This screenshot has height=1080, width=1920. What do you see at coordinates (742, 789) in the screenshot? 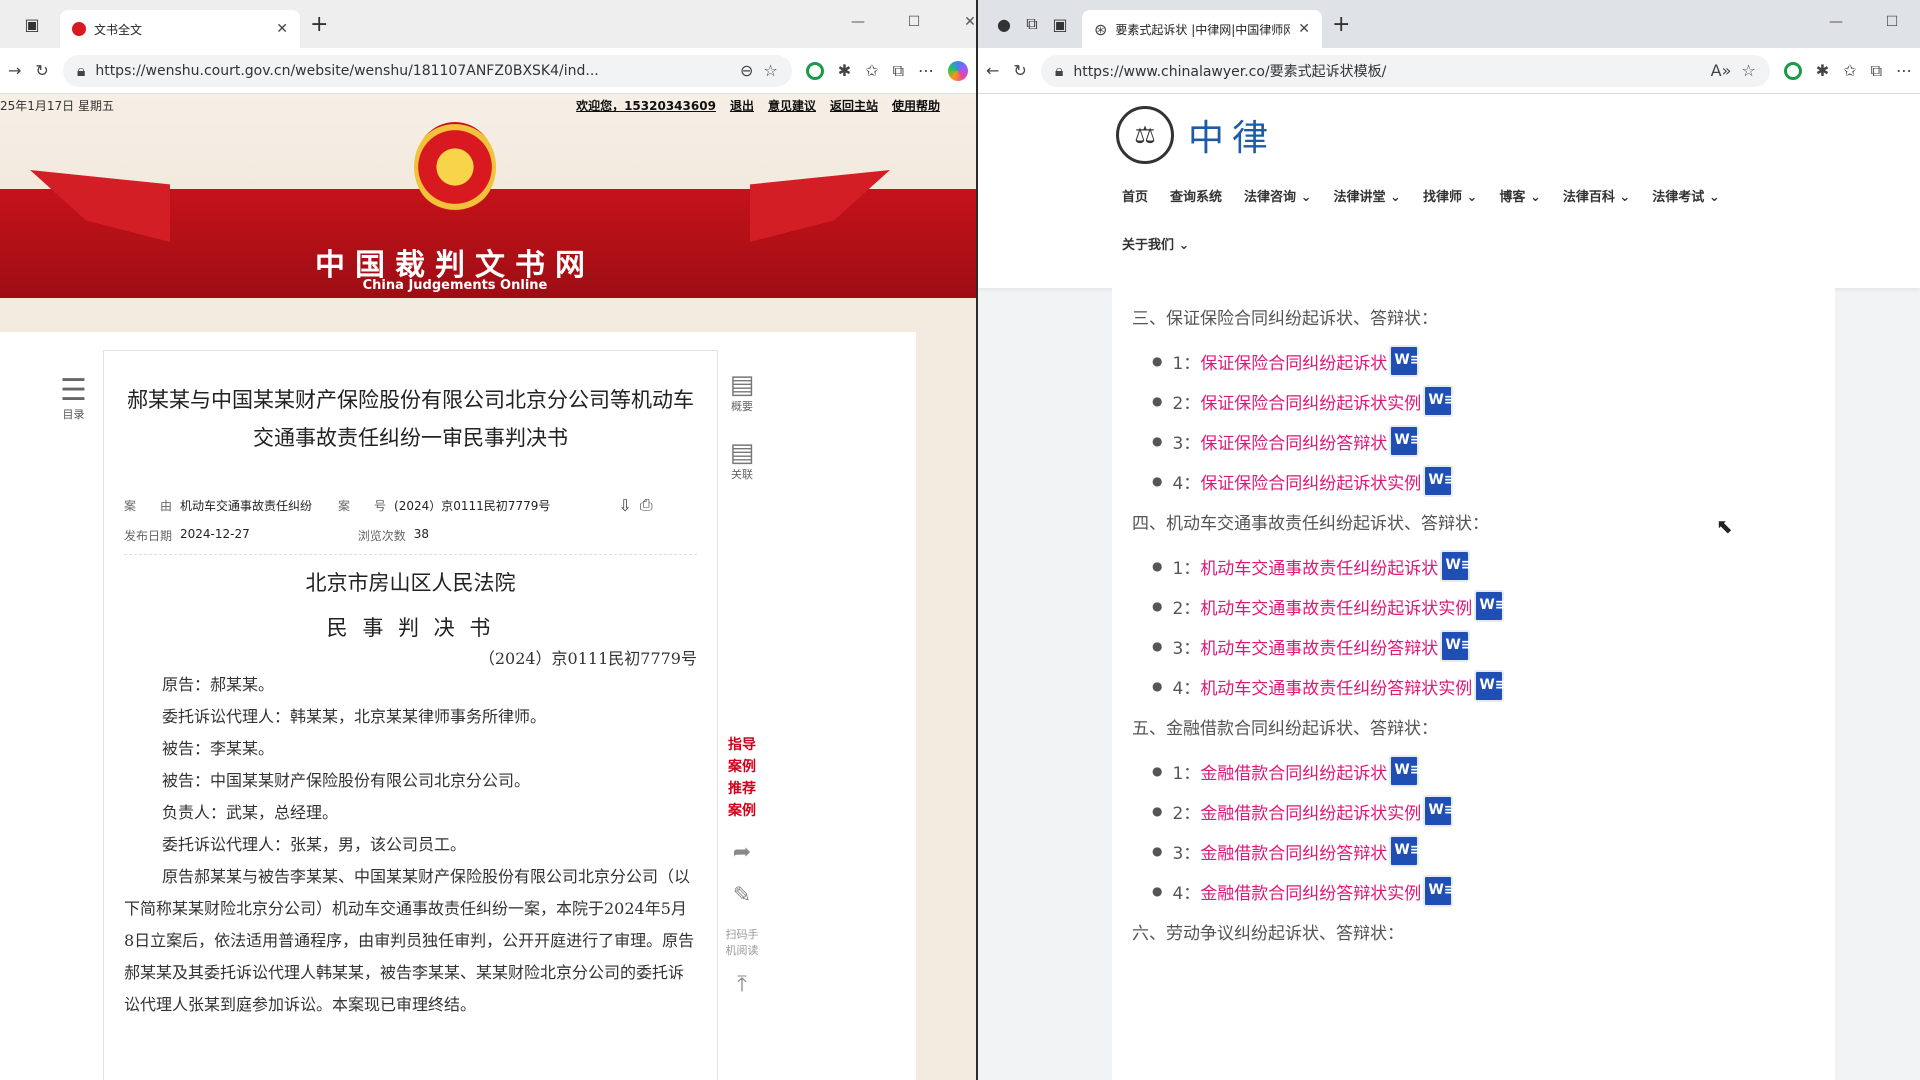
I see `recommended-case-link-1: 推荐` at bounding box center [742, 789].